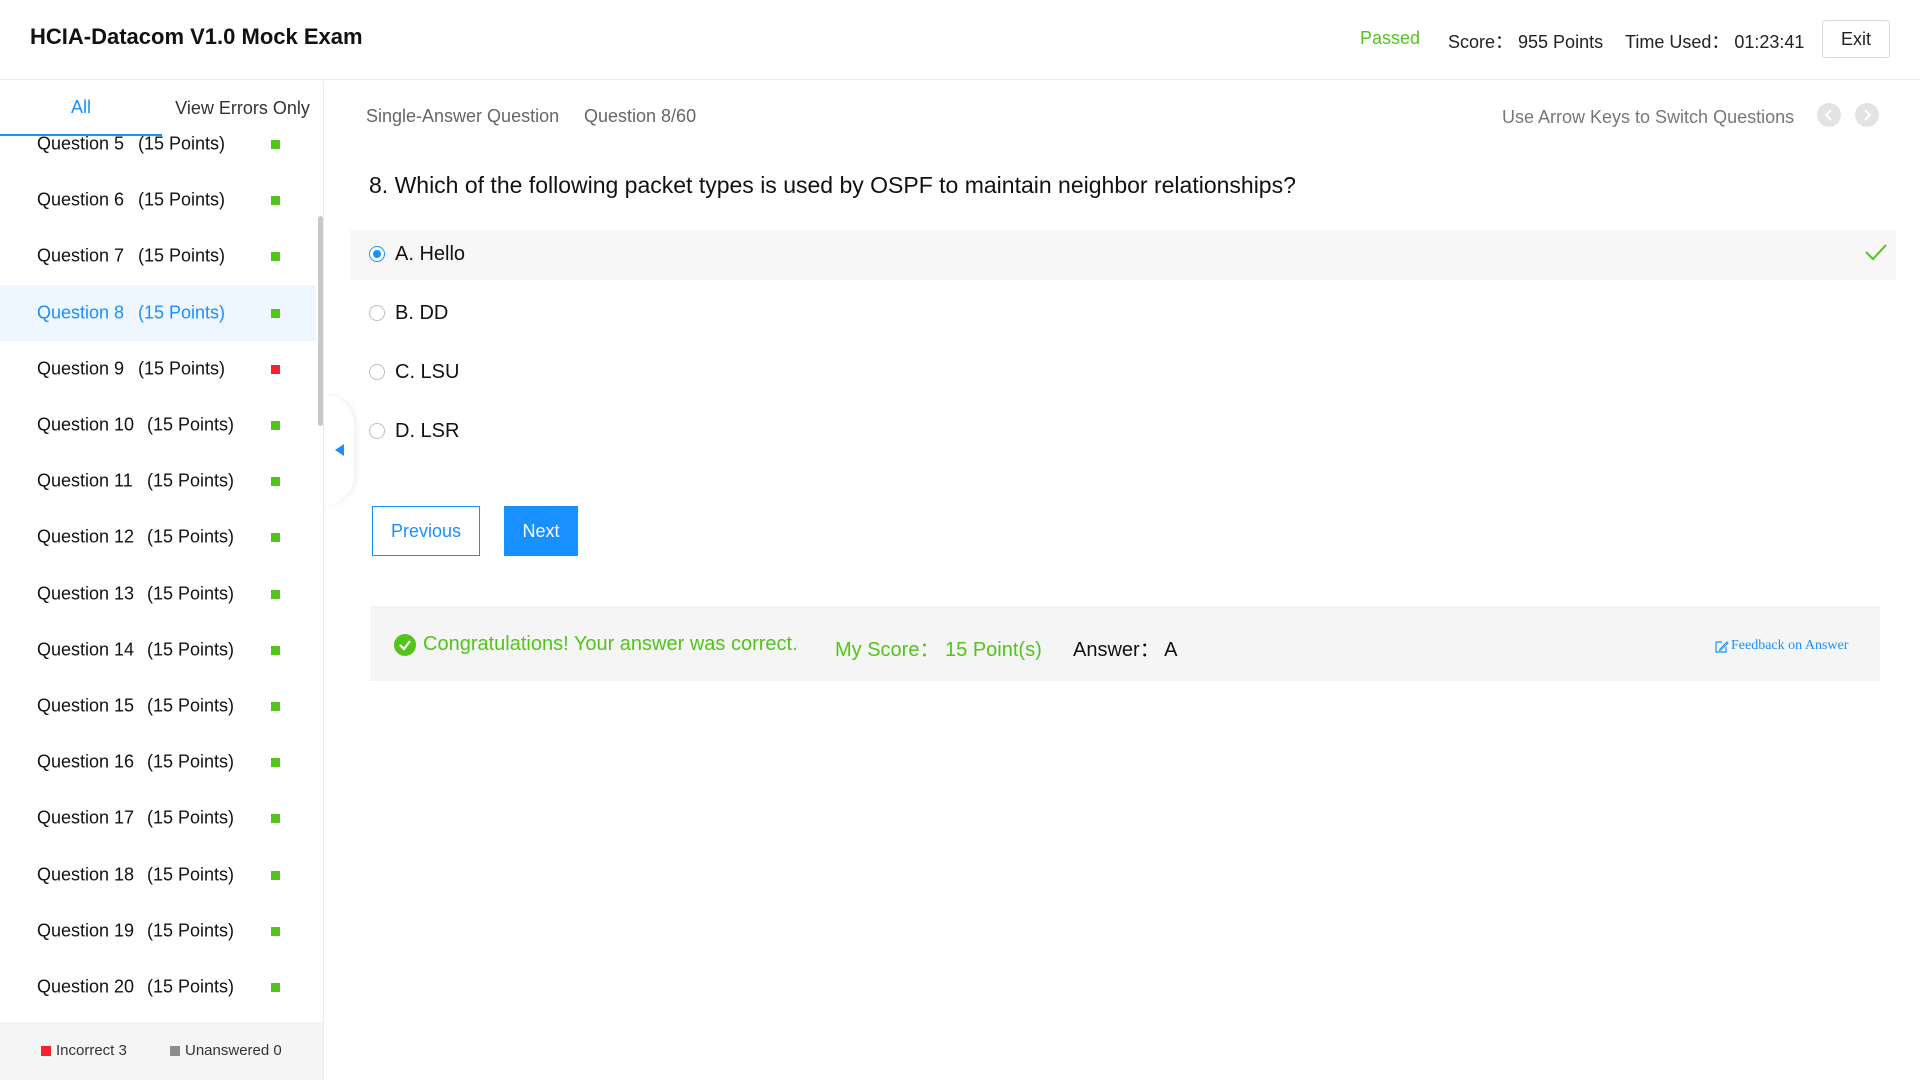 This screenshot has width=1920, height=1080. I want to click on total-score: Score： 955 Points, so click(1526, 42).